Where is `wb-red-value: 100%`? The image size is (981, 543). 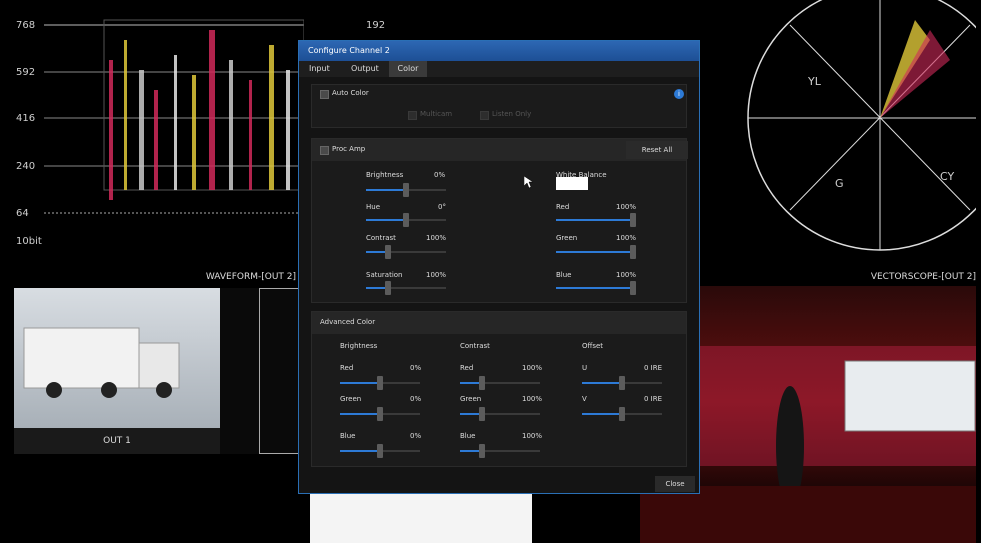 wb-red-value: 100% is located at coordinates (626, 207).